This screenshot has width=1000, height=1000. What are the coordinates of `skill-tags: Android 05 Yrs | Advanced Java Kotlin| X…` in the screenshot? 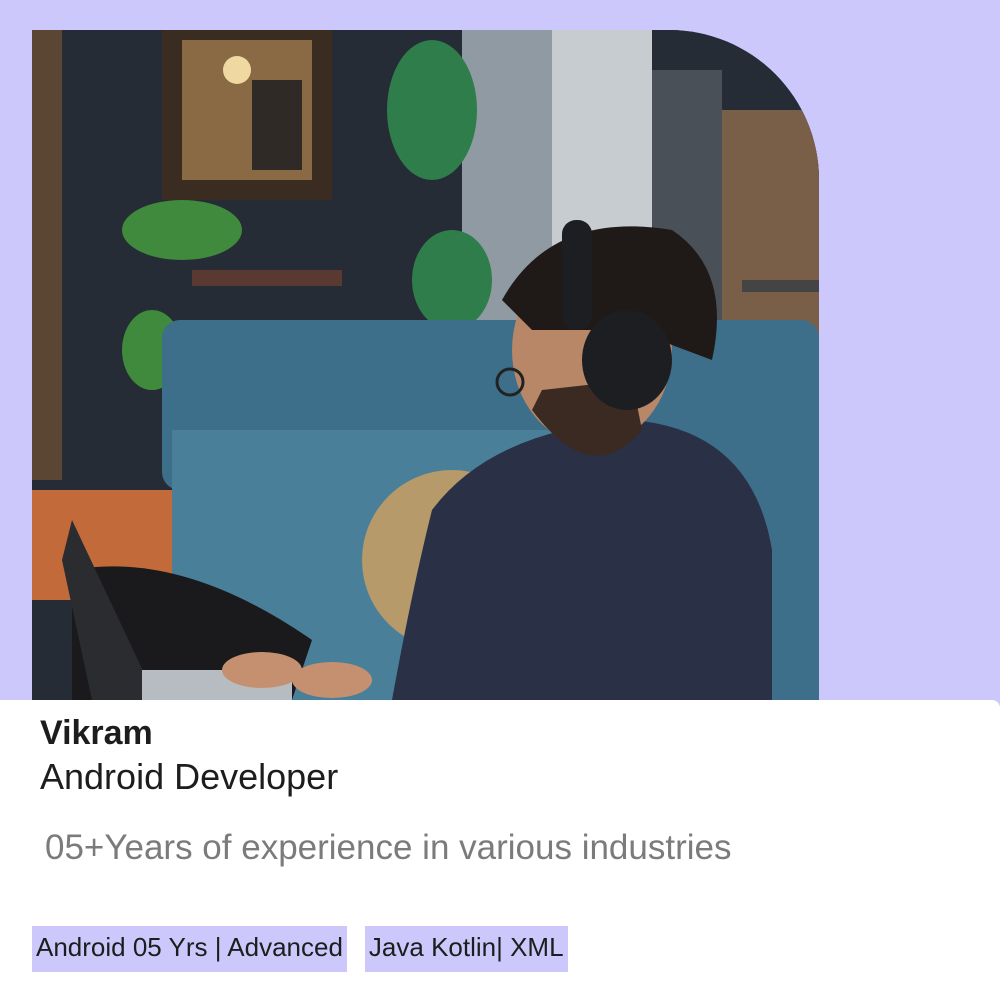 It's located at (300, 949).